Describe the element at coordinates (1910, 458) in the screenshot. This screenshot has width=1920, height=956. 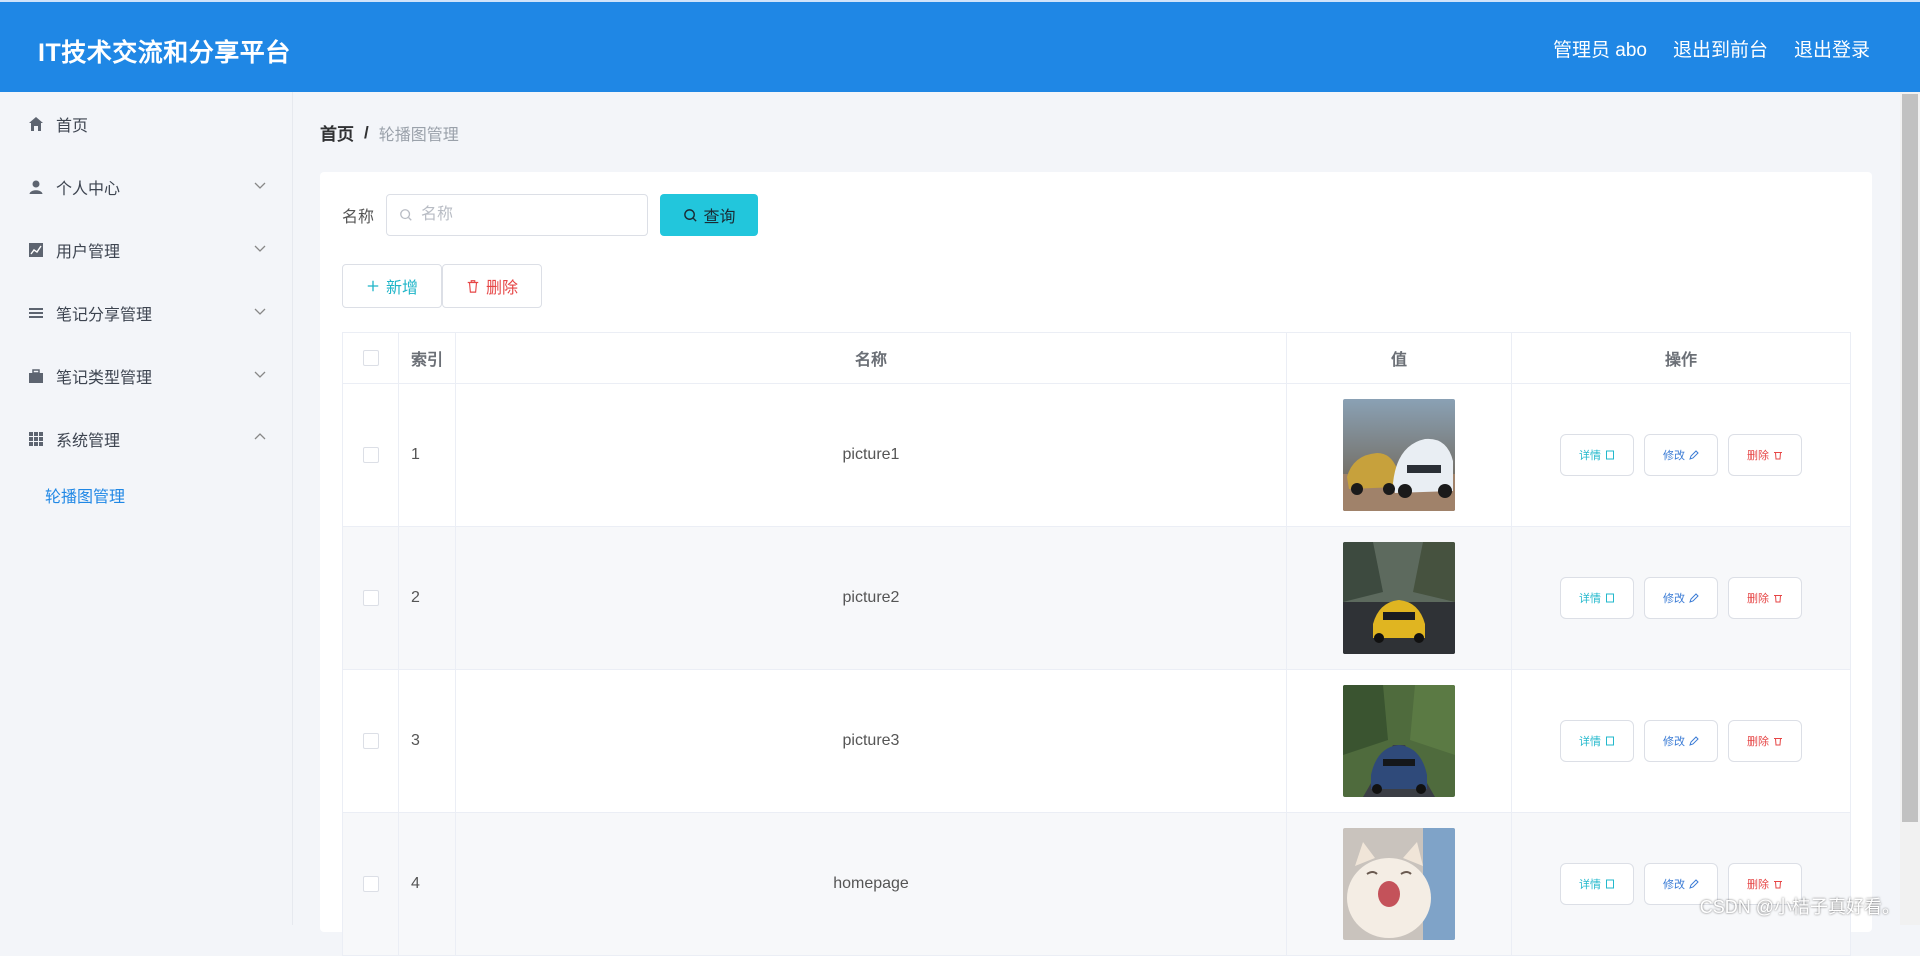
I see `page-scrollbar-thumb` at that location.